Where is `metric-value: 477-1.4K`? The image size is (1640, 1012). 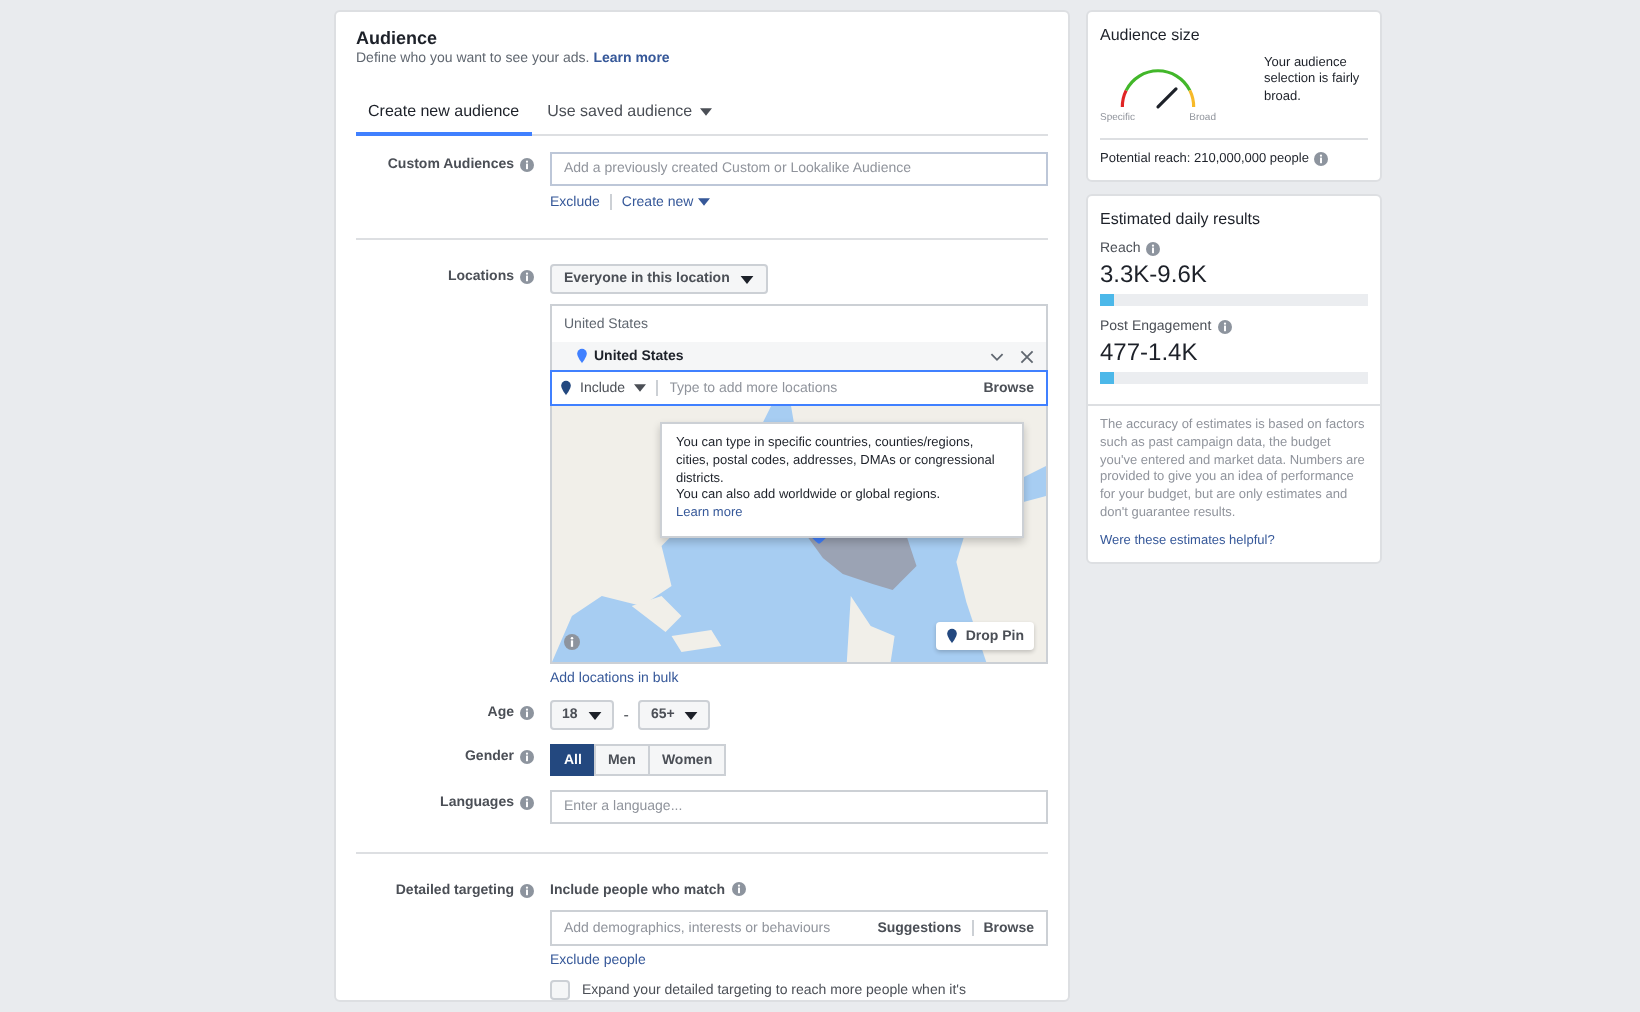
metric-value: 477-1.4K is located at coordinates (1150, 352).